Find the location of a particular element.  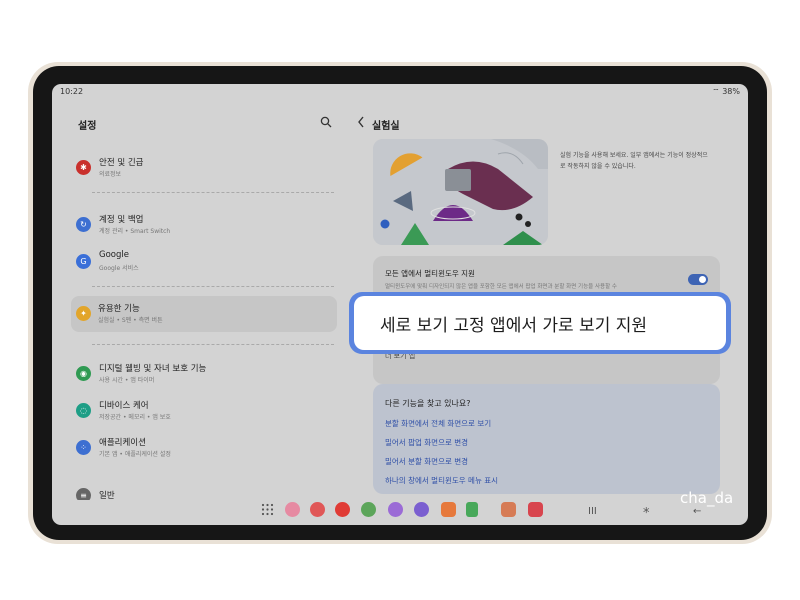

multiwindow-toggle is located at coordinates (698, 279).